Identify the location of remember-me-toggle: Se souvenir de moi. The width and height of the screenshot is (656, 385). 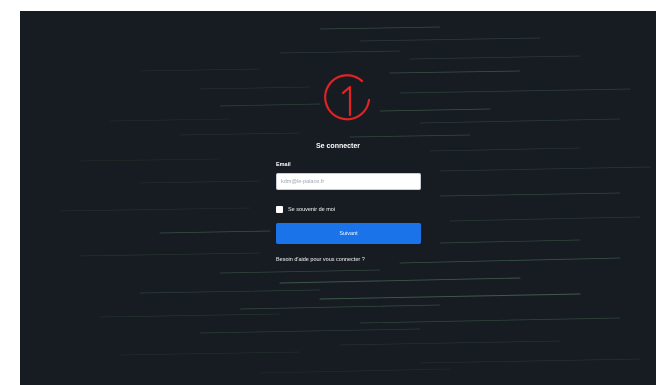
(305, 209).